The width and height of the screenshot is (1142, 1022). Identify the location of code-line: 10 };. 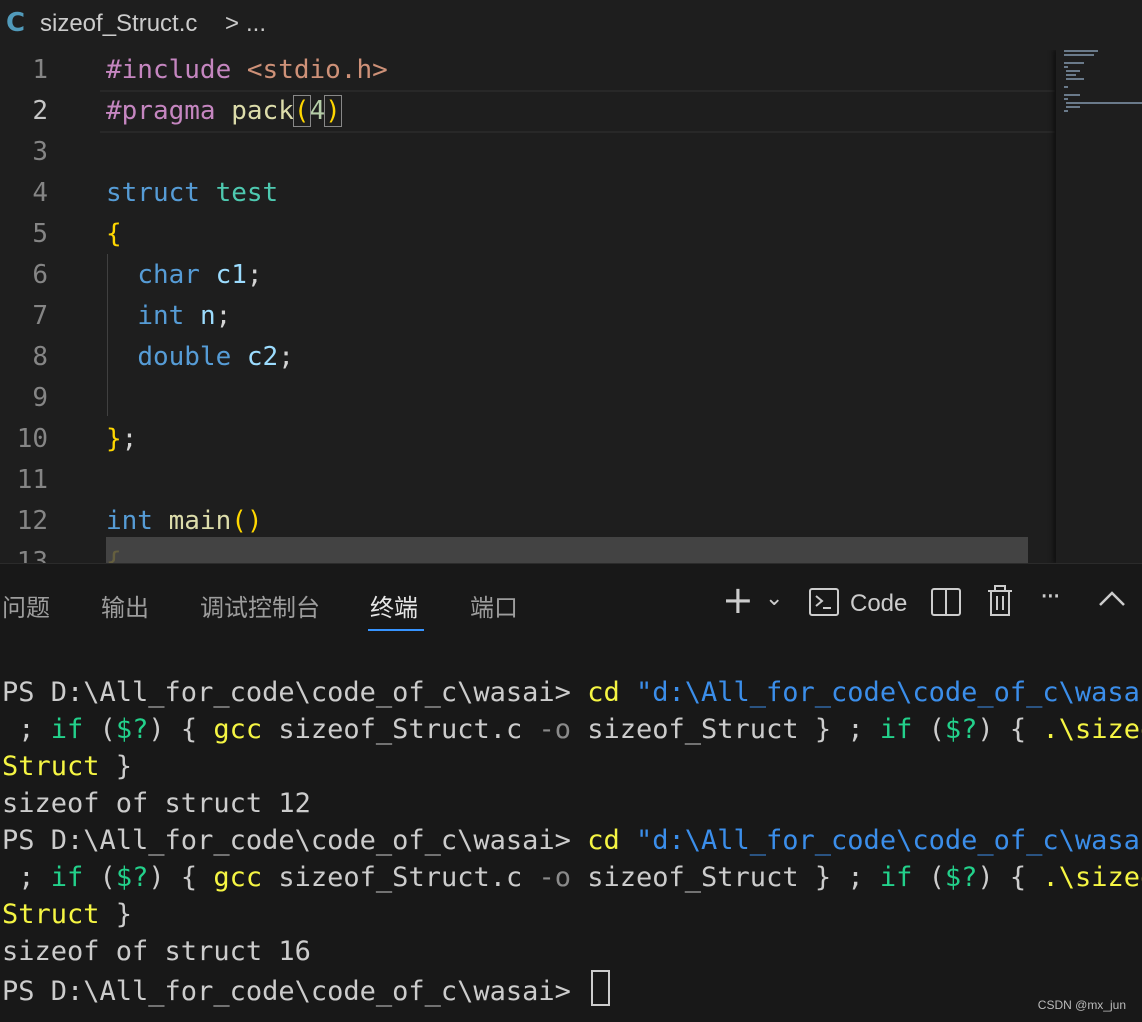
(528, 439).